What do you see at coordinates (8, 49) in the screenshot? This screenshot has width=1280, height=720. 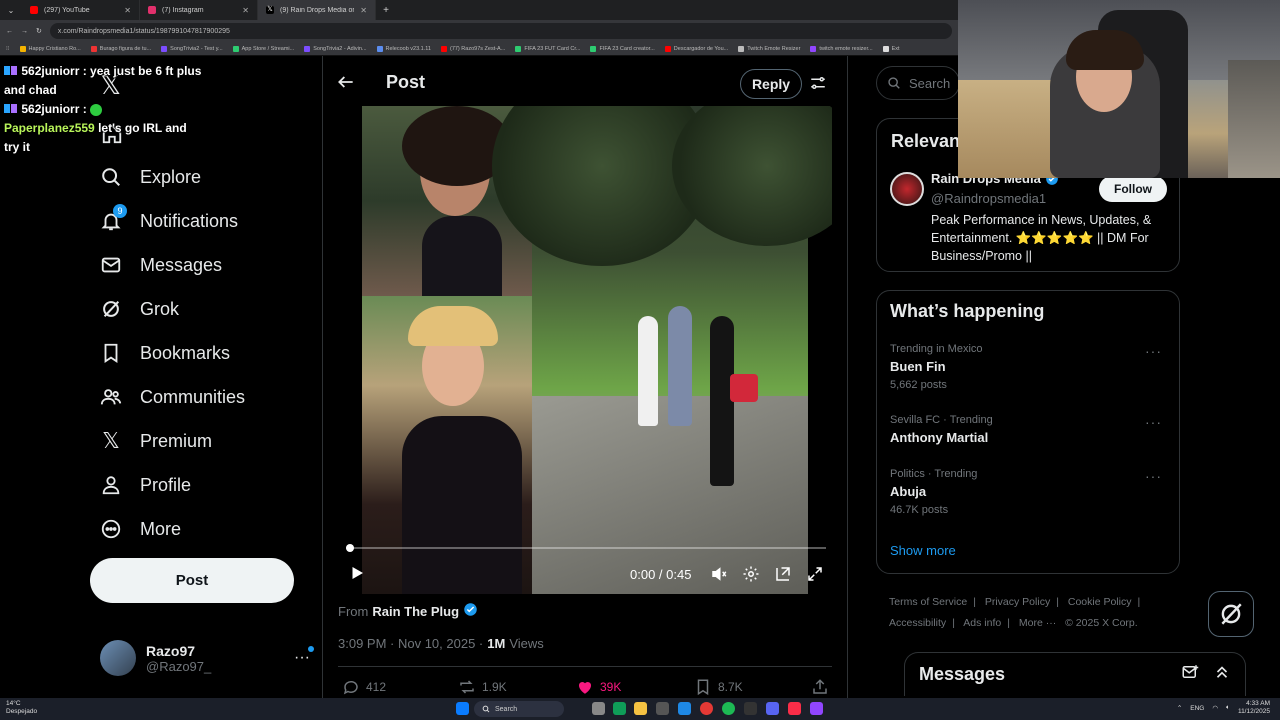 I see `apps-icon: ⁝⁝` at bounding box center [8, 49].